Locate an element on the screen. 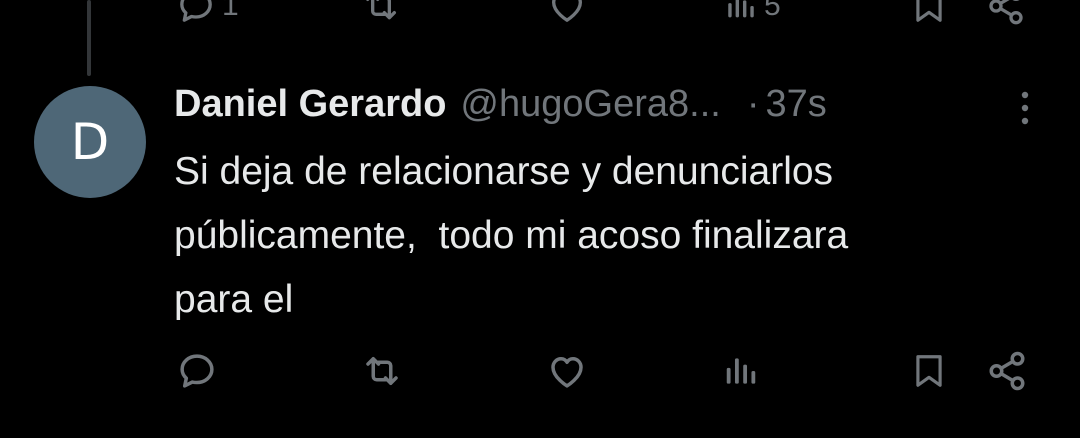  previous-share-button is located at coordinates (1006, 13).